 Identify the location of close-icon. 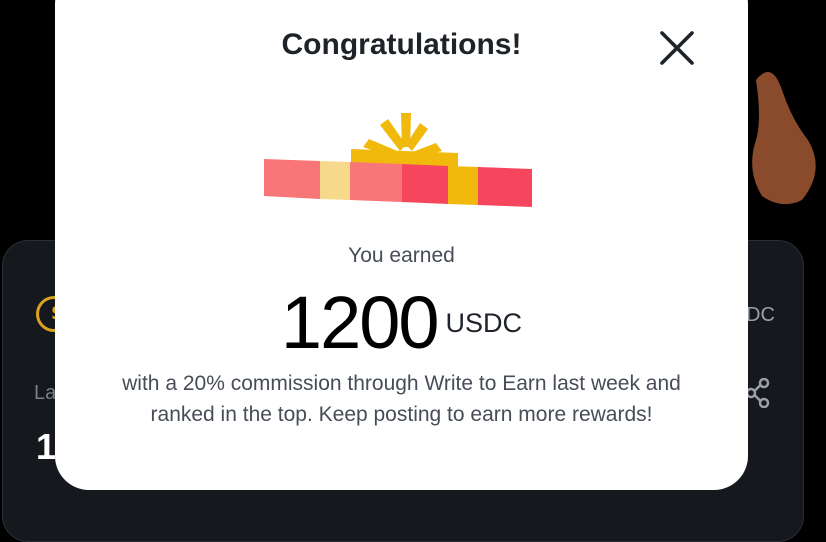
(677, 48).